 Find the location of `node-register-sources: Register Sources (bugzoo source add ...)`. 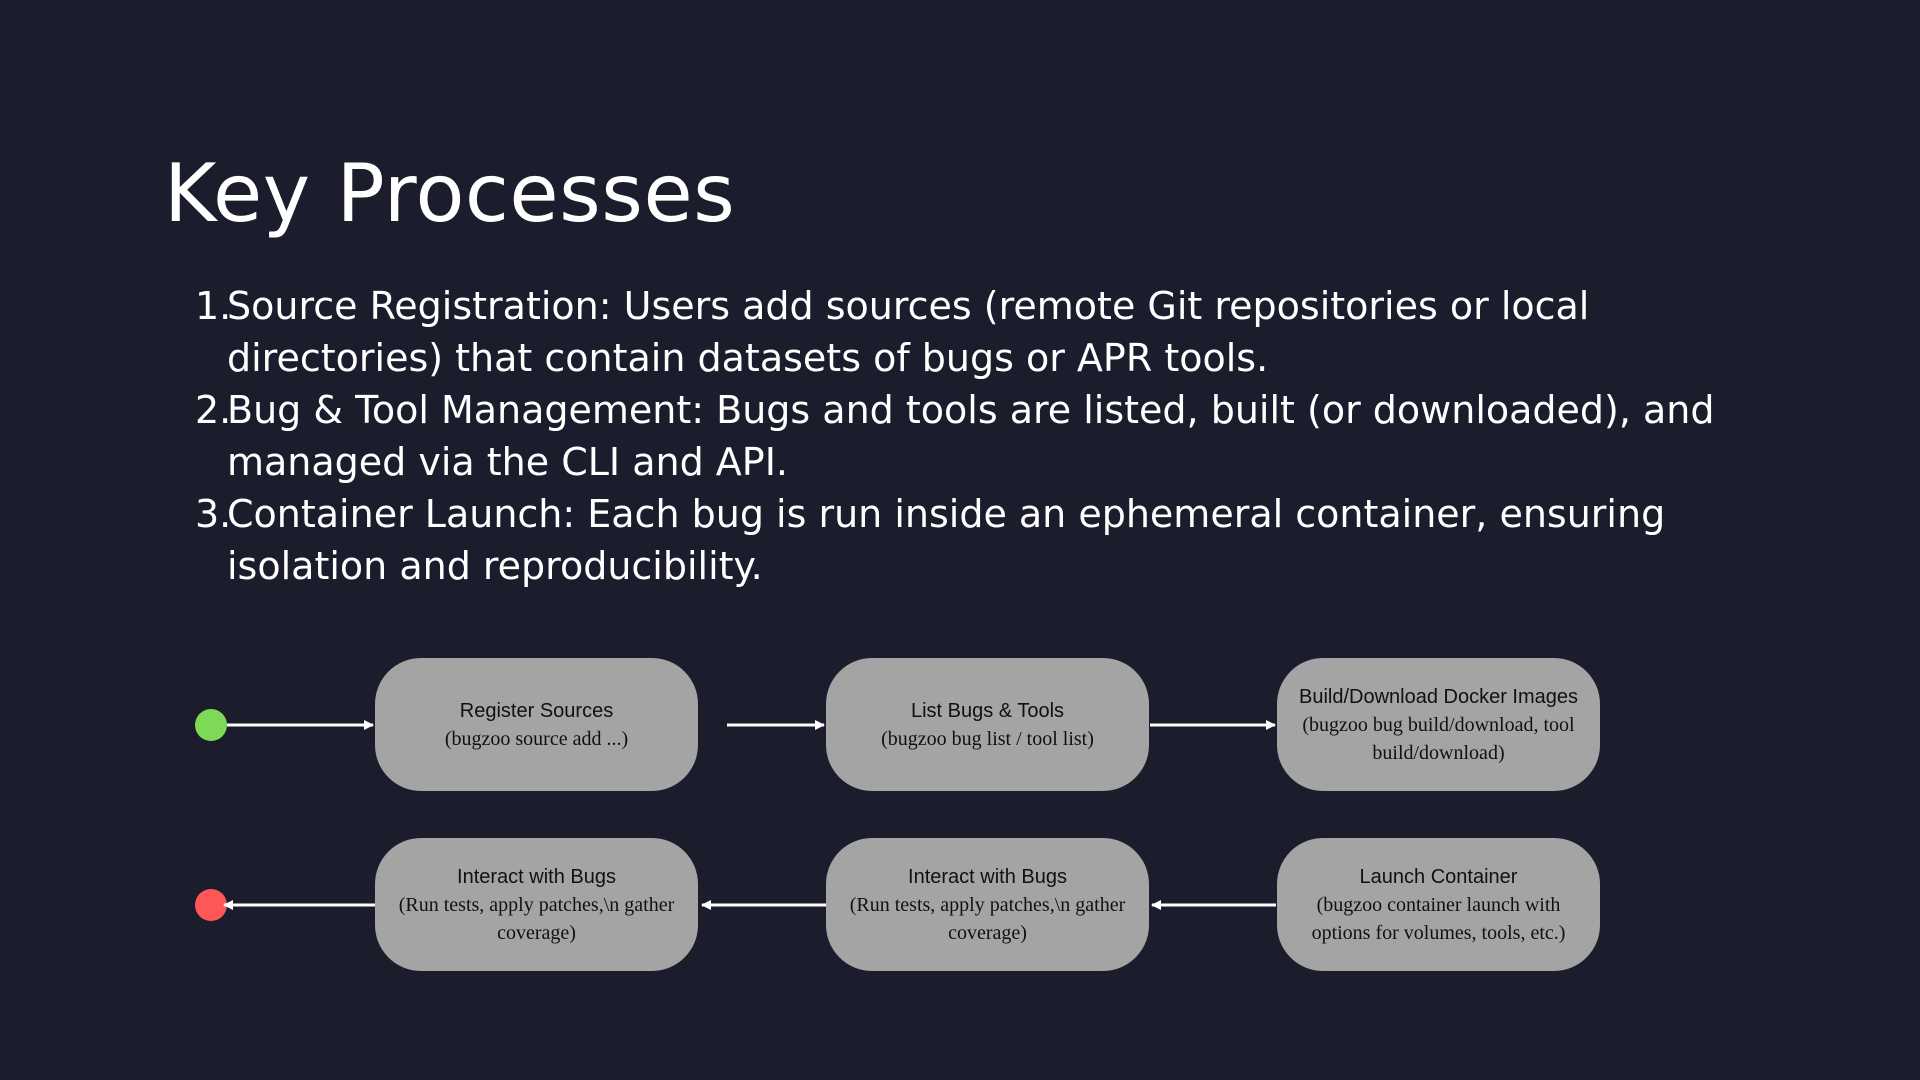

node-register-sources: Register Sources (bugzoo source add ...) is located at coordinates (536, 724).